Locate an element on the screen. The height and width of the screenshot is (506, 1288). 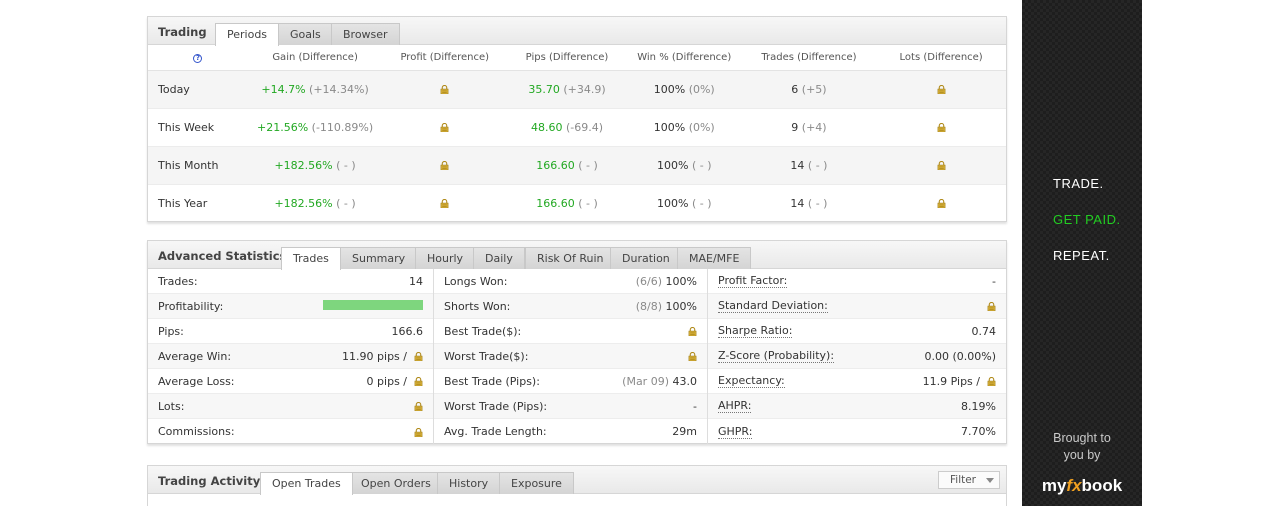
stat-label: Standard Deviation: is located at coordinates (773, 306).